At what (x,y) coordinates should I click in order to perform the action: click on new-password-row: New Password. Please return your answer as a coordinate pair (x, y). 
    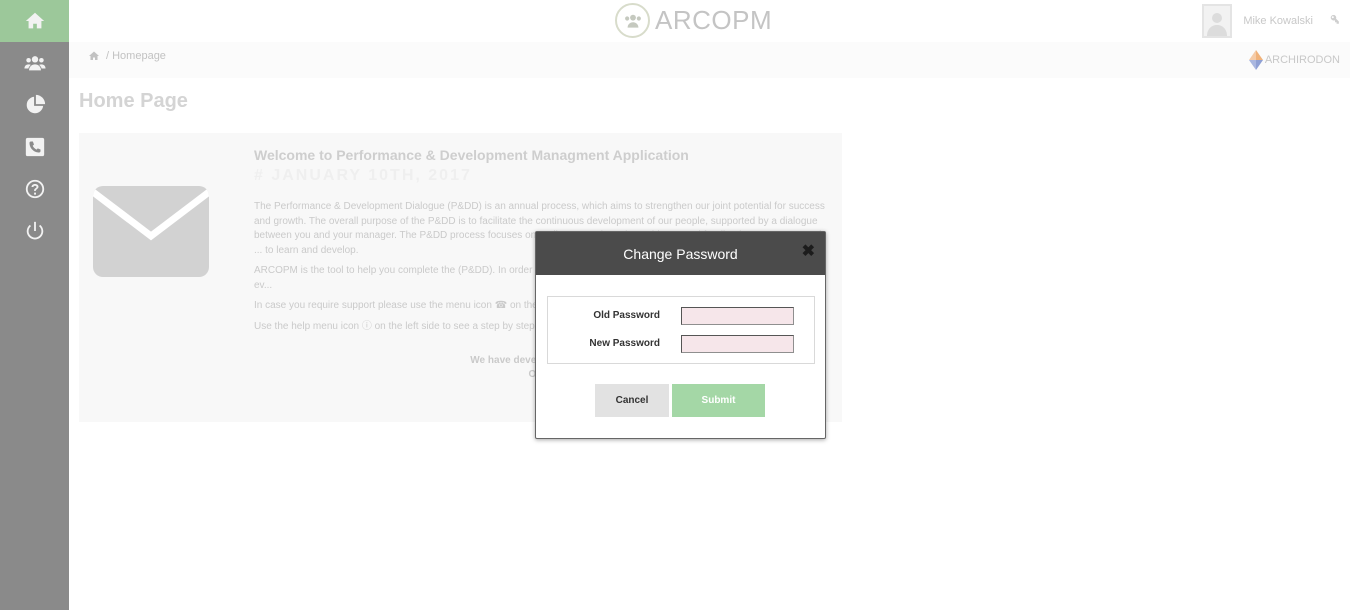
    Looking at the image, I should click on (682, 345).